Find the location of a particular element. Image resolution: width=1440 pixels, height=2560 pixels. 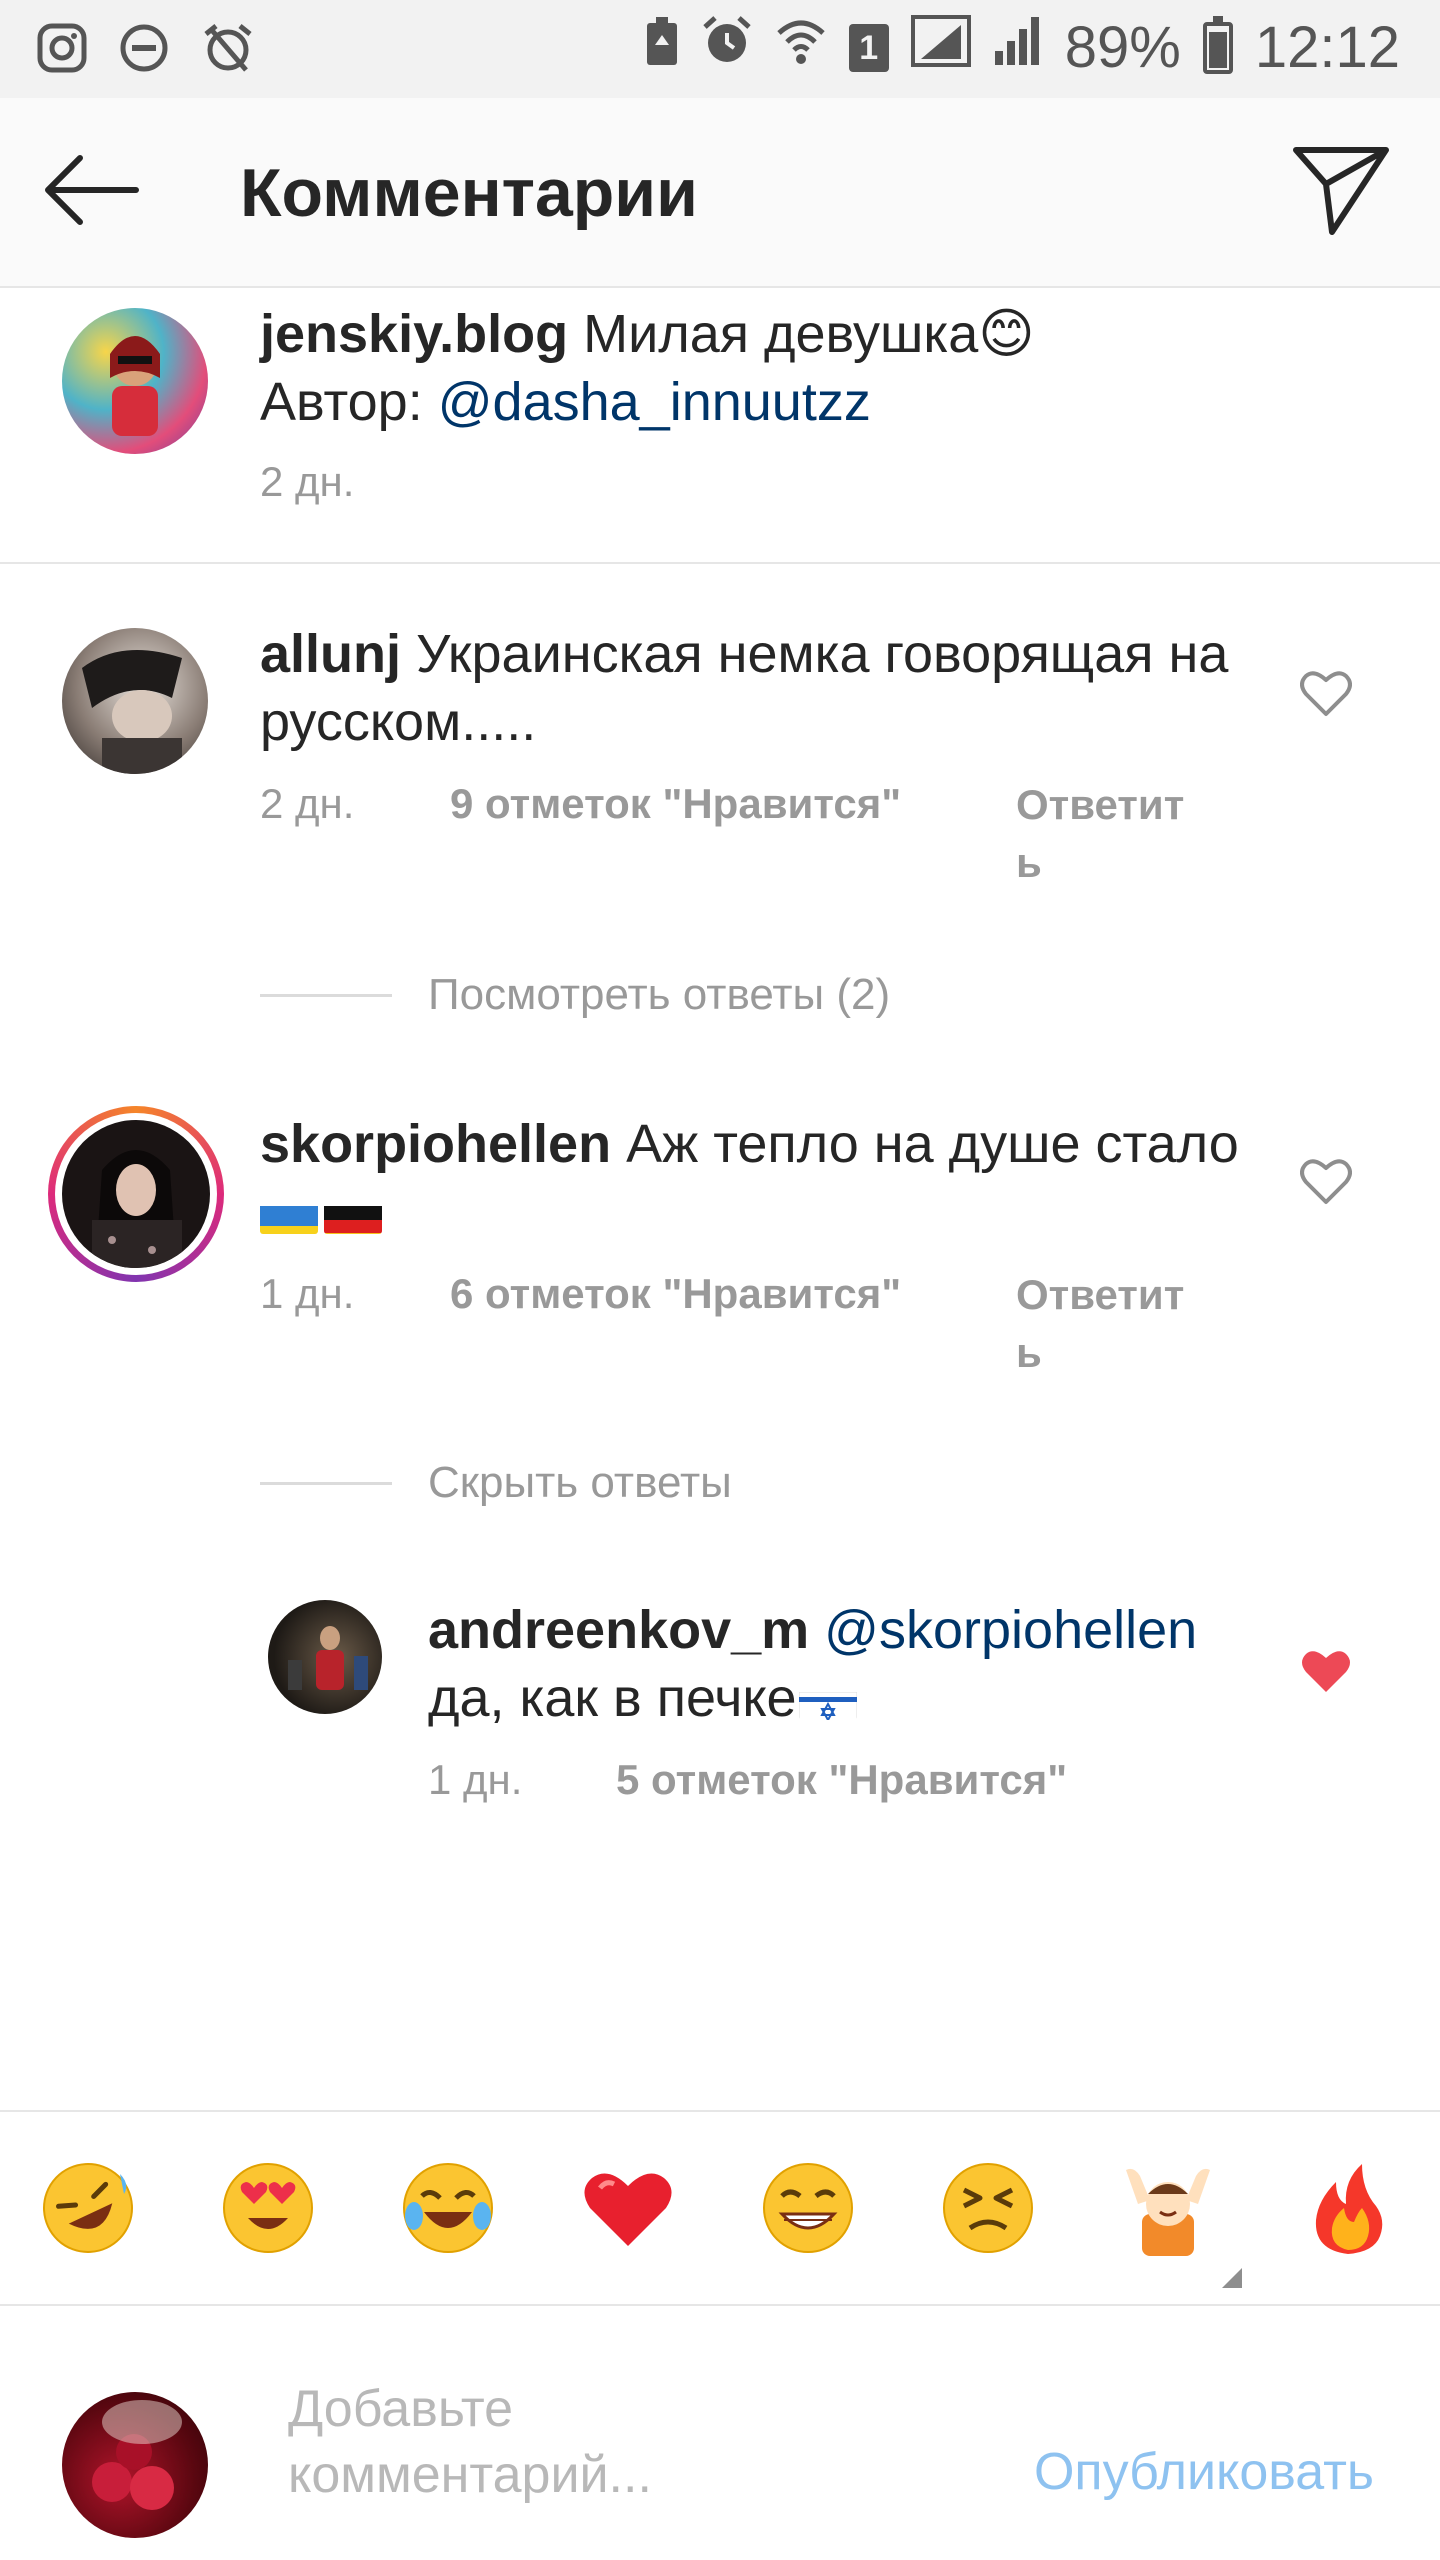

clock: 12:12 is located at coordinates (1327, 47).